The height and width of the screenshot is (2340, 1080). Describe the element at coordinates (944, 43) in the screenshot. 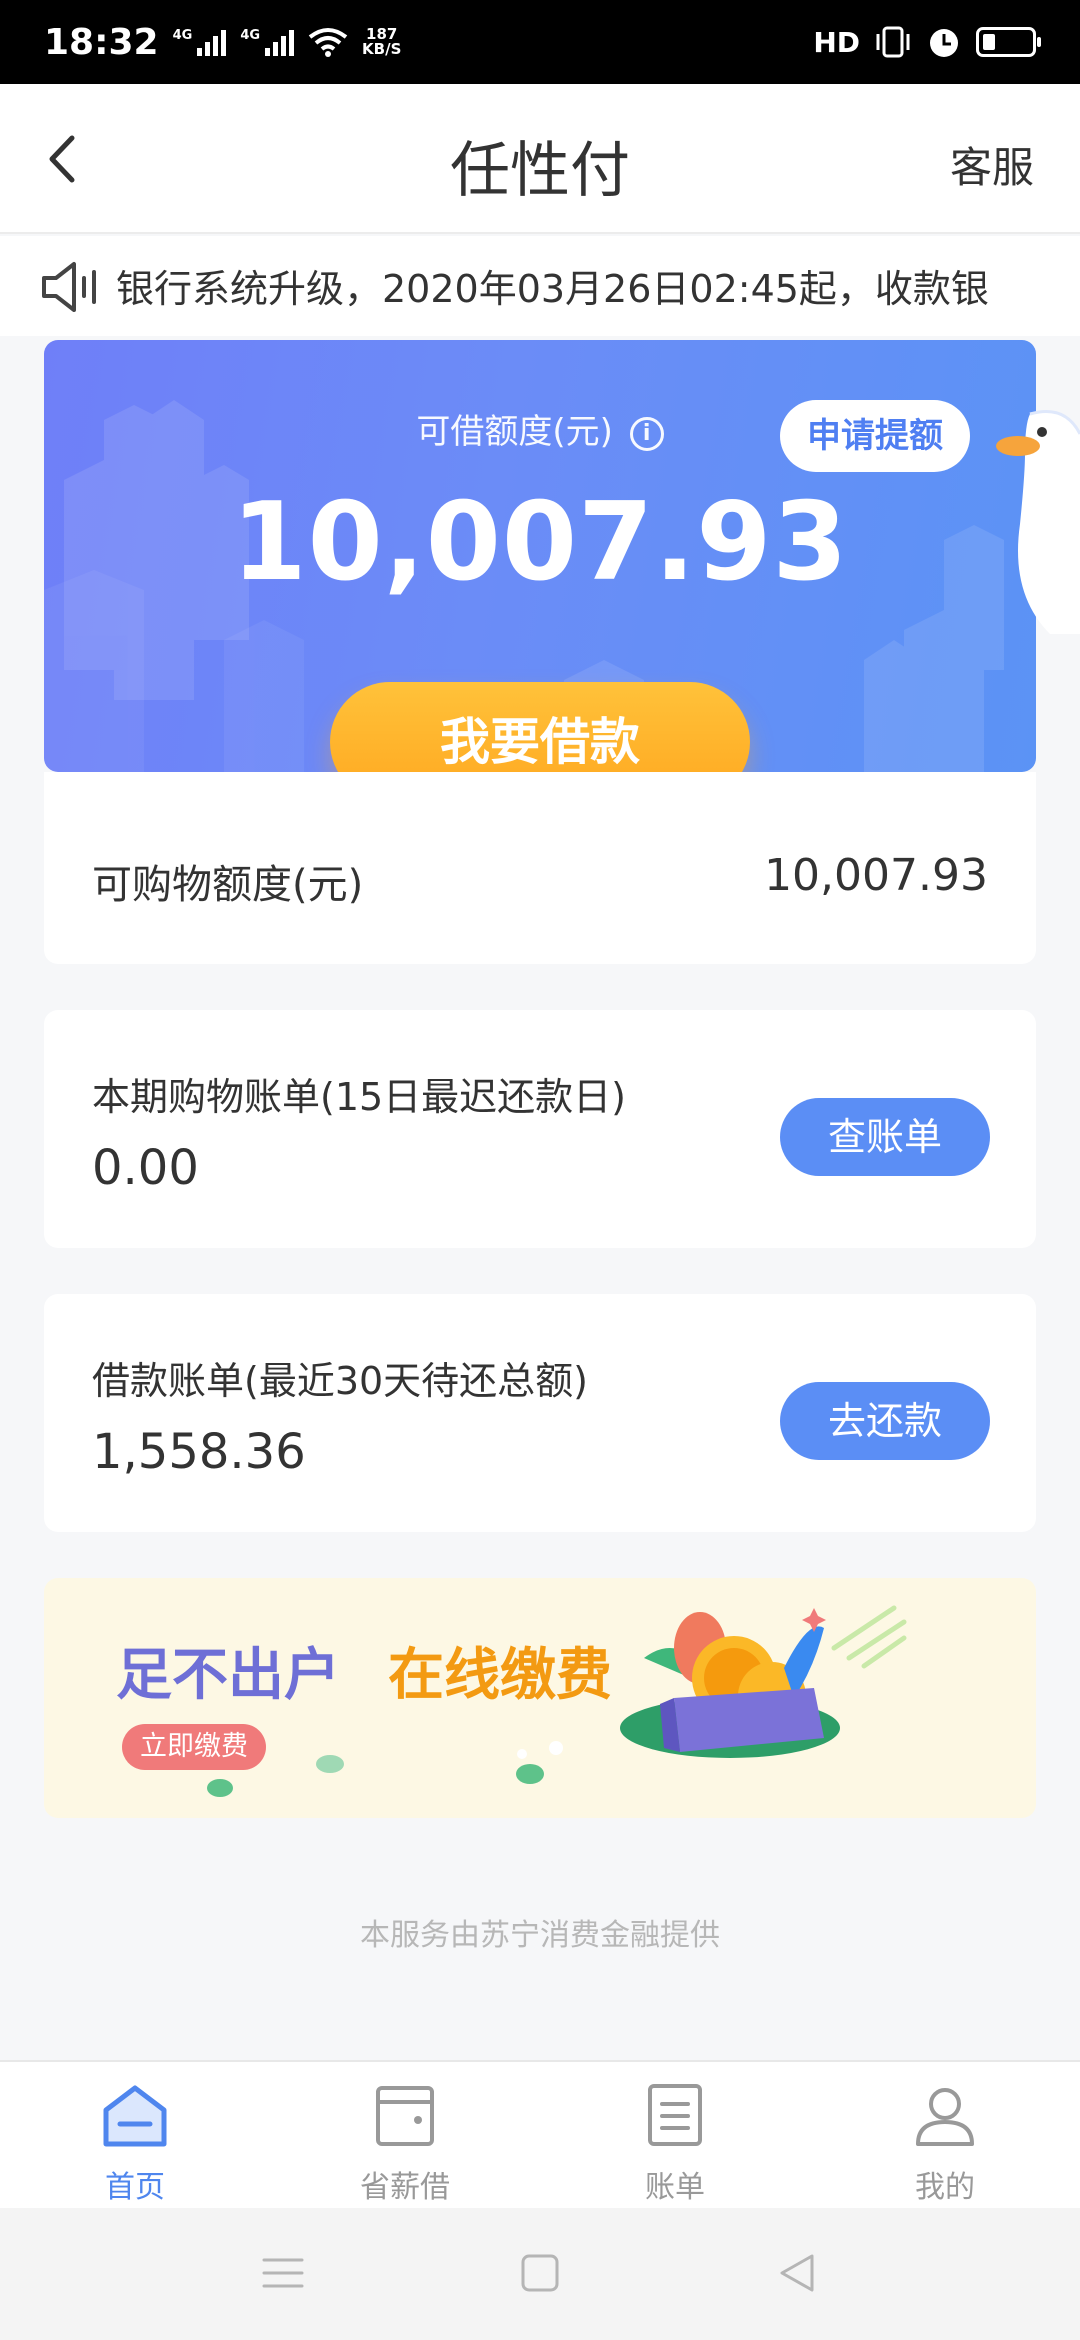

I see `alarm-icon` at that location.